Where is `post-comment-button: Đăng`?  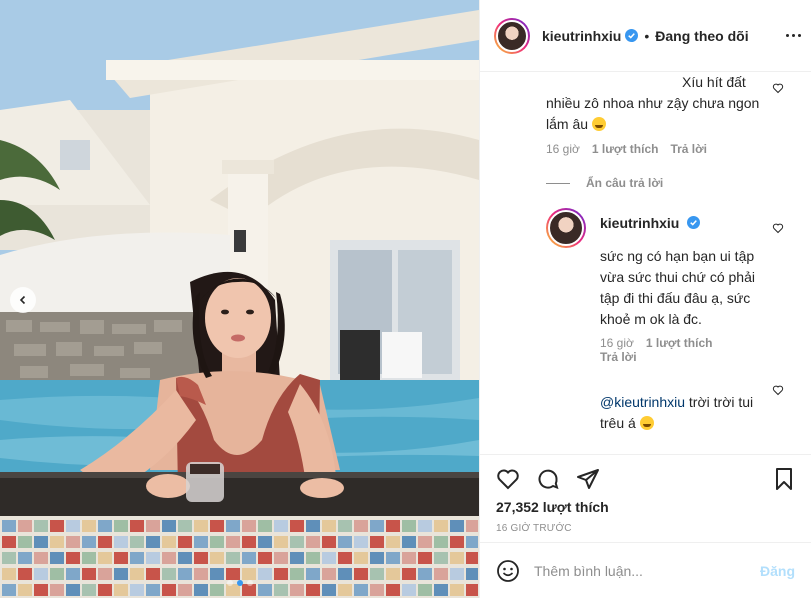 post-comment-button: Đăng is located at coordinates (777, 571).